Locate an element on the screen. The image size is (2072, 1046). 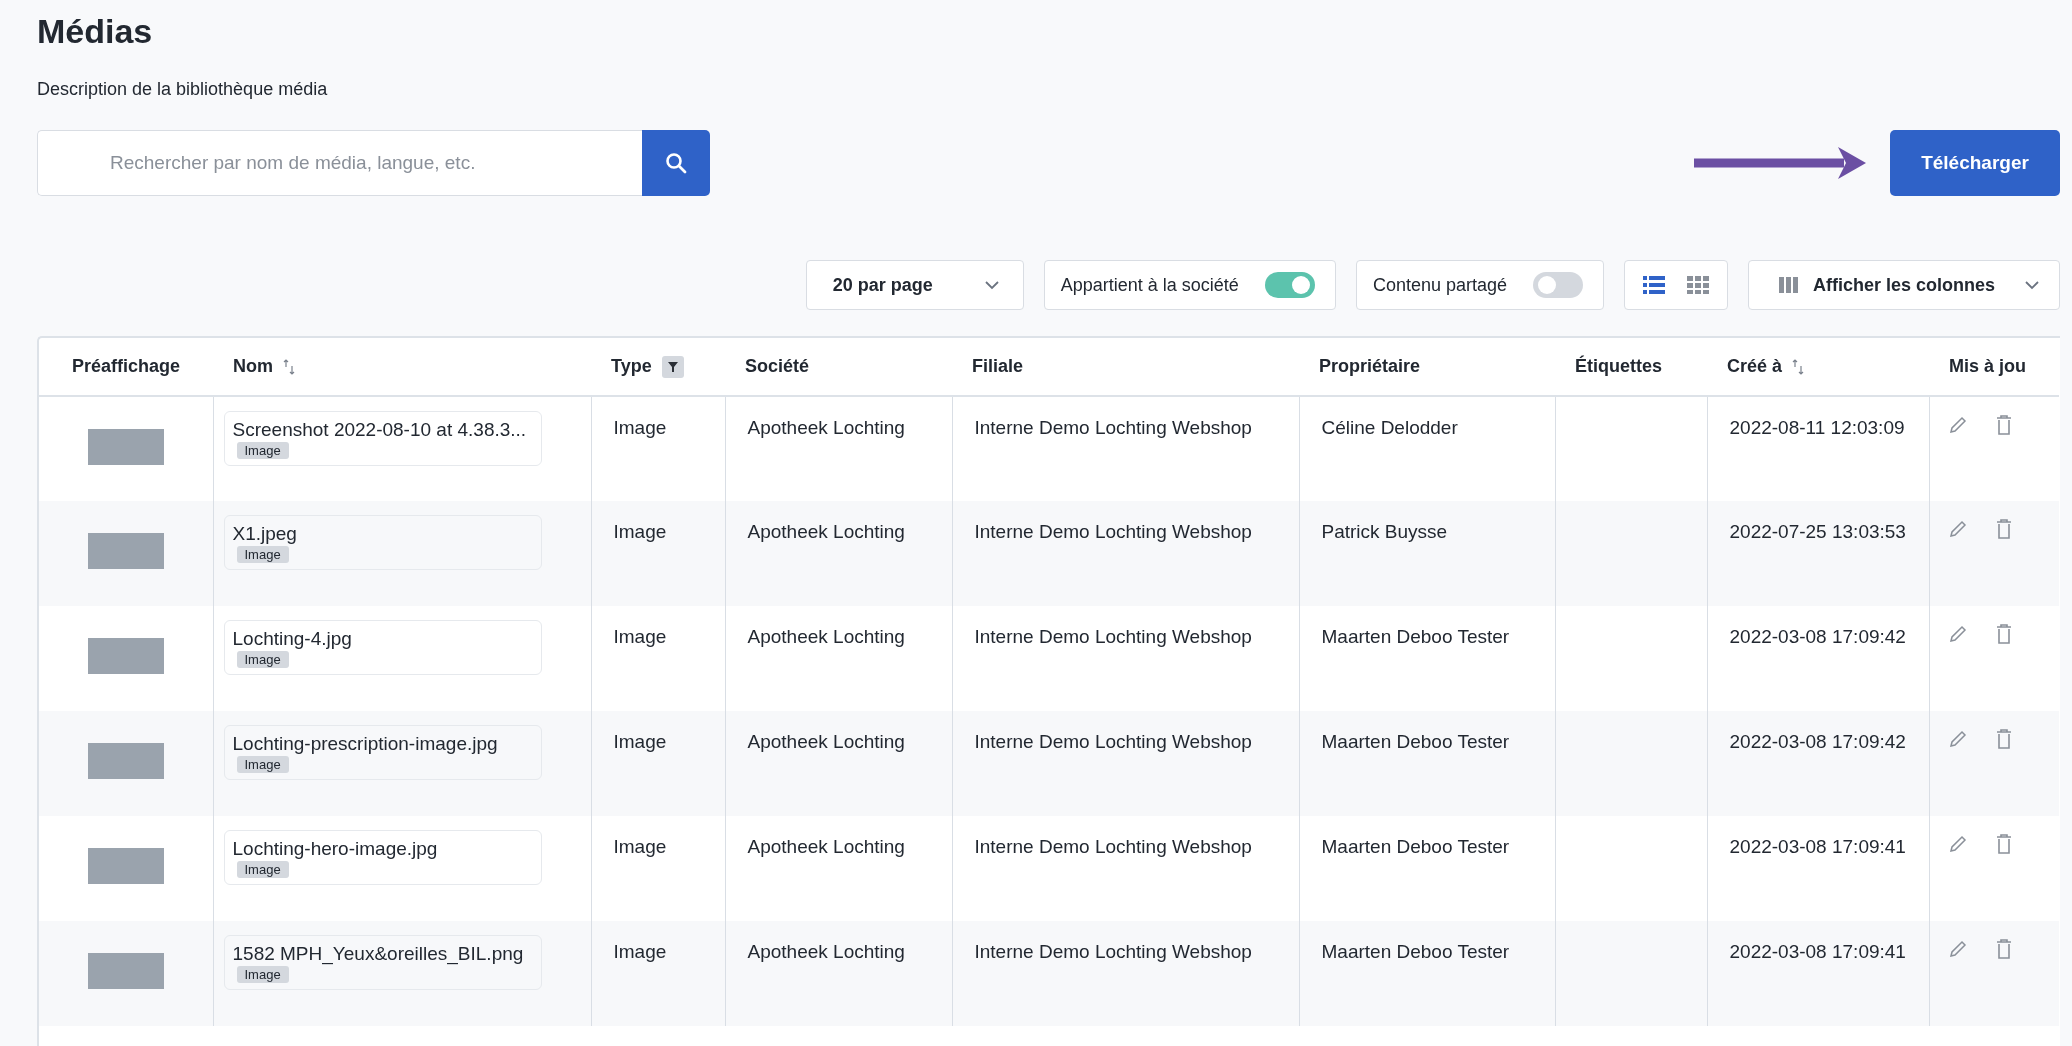
created-date: 2022-07-25 13:03:53 is located at coordinates (1817, 531).